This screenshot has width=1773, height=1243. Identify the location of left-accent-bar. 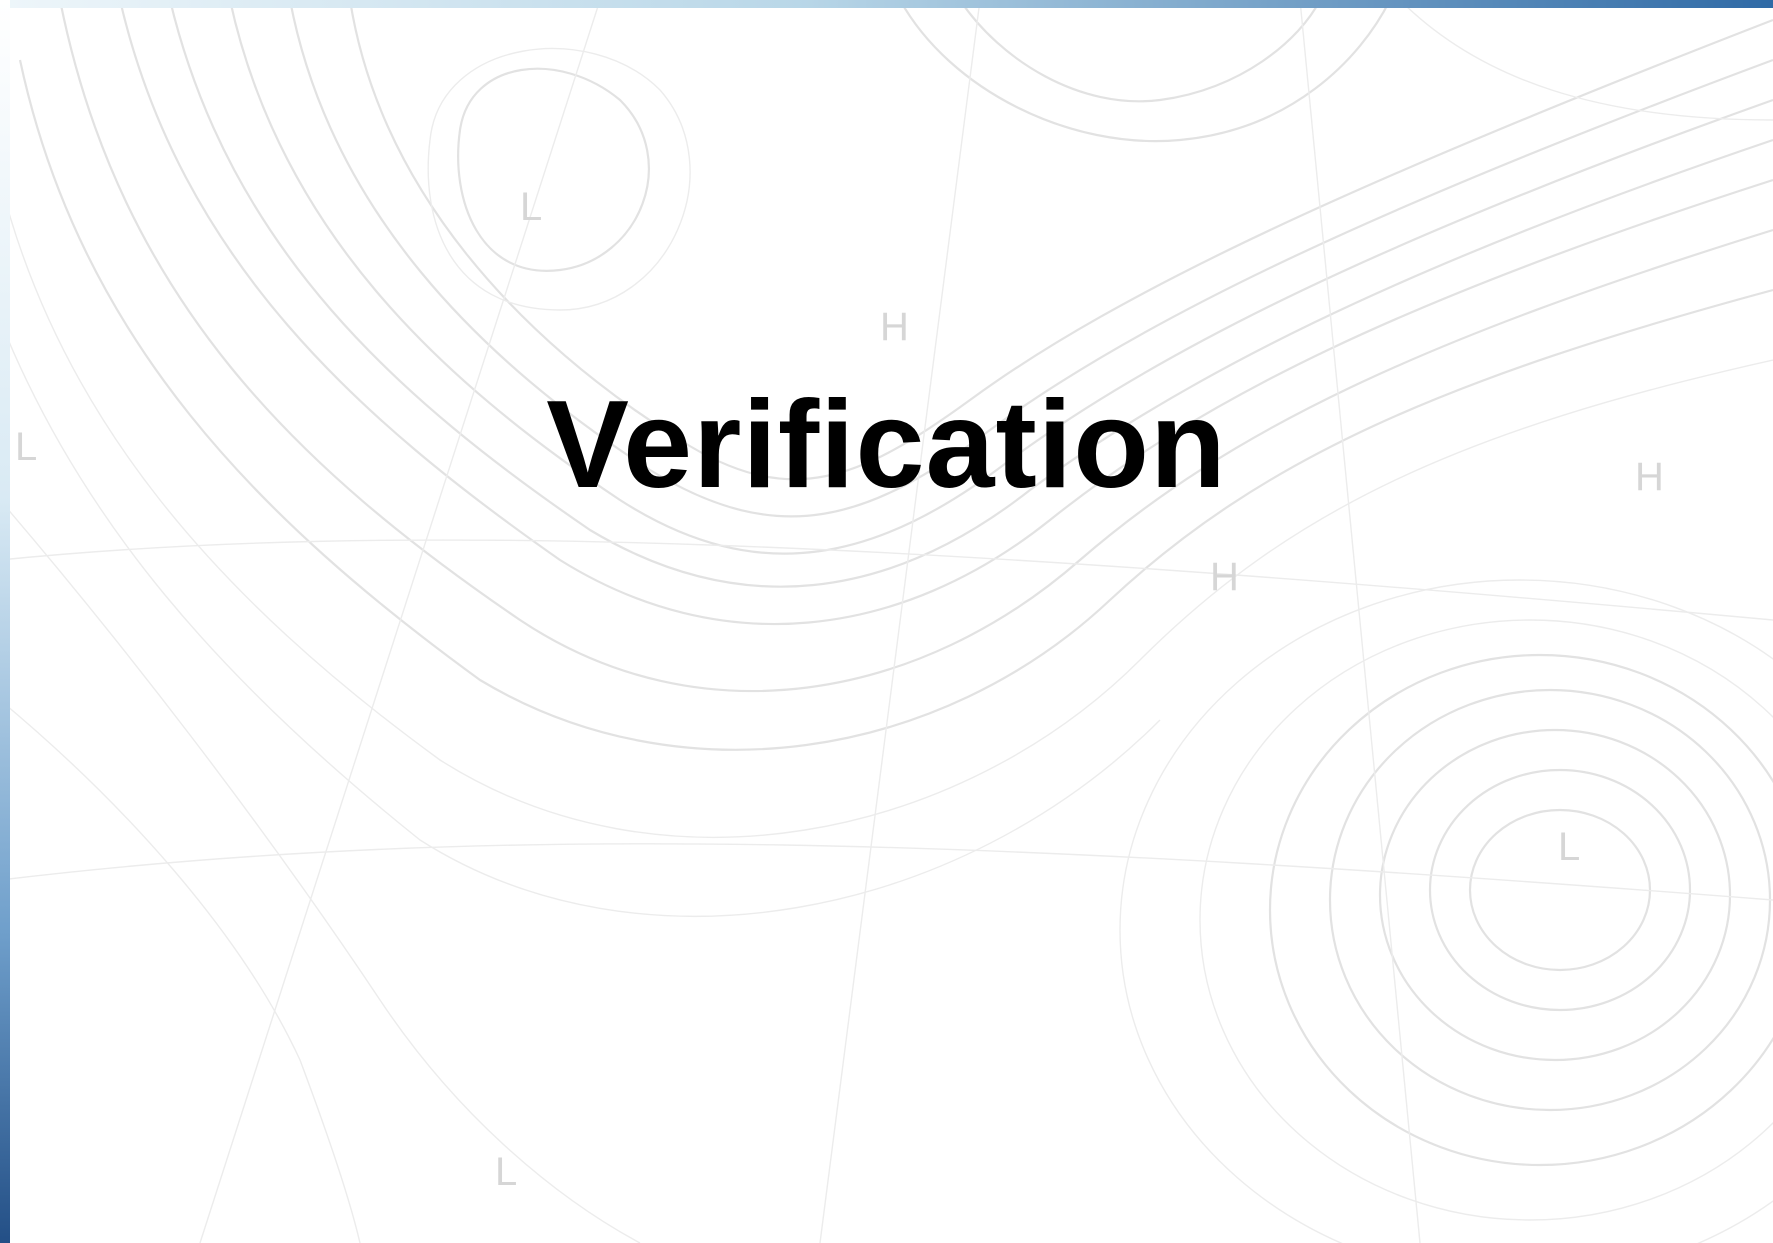
(5, 621).